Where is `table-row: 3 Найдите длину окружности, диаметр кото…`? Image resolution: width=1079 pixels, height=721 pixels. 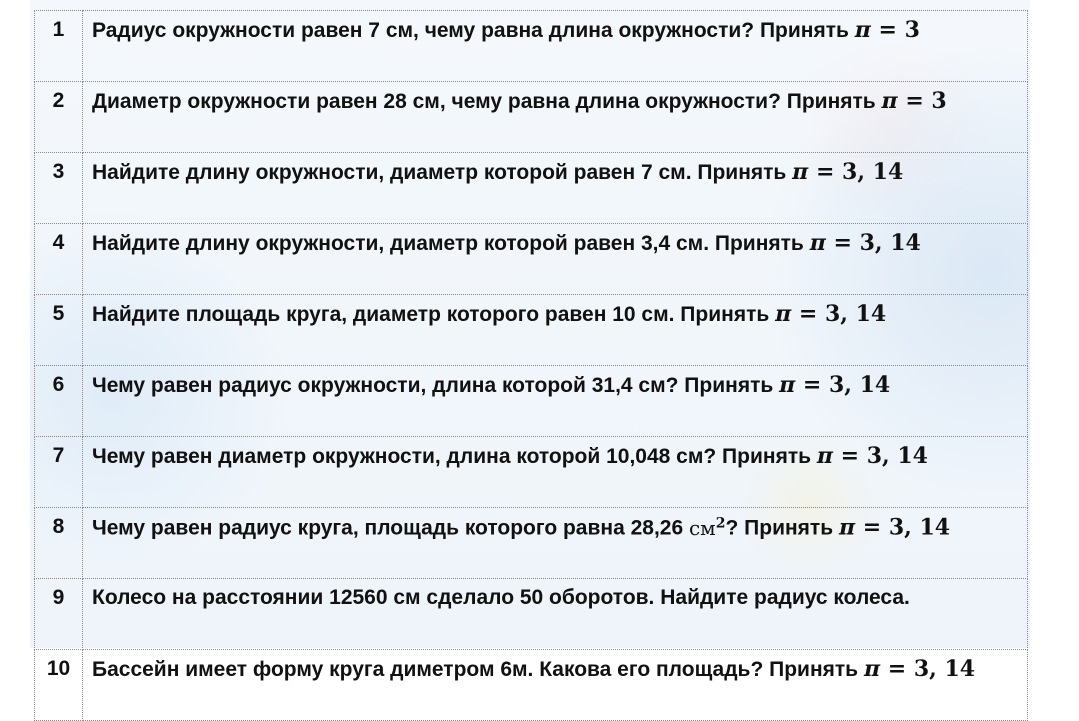
table-row: 3 Найдите длину окружности, диаметр кото… is located at coordinates (531, 188).